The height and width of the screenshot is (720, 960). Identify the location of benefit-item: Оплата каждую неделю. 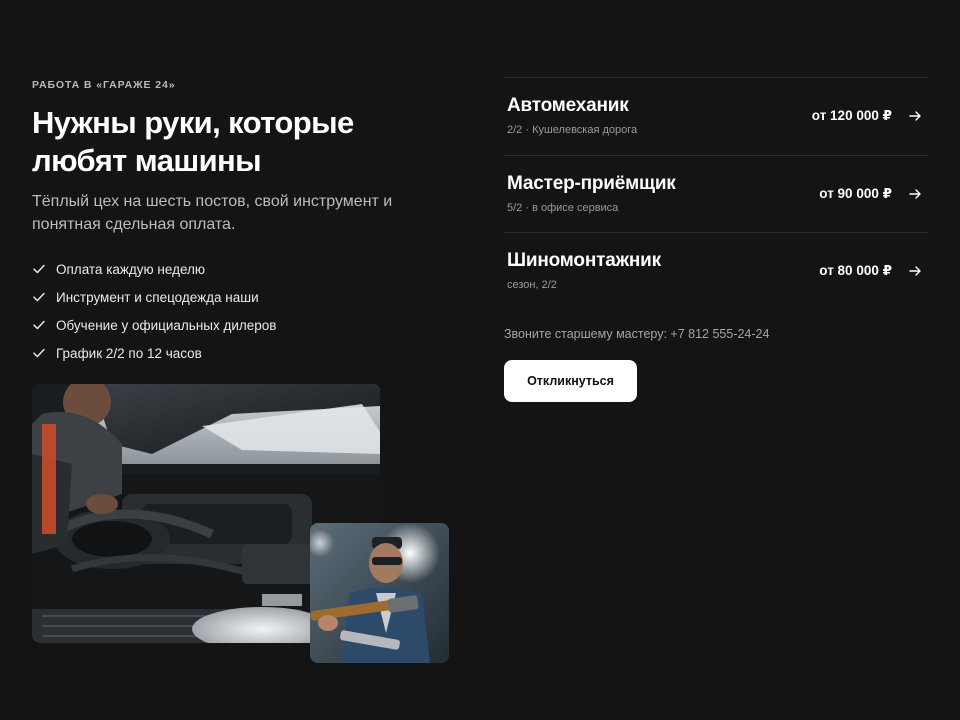
(154, 269).